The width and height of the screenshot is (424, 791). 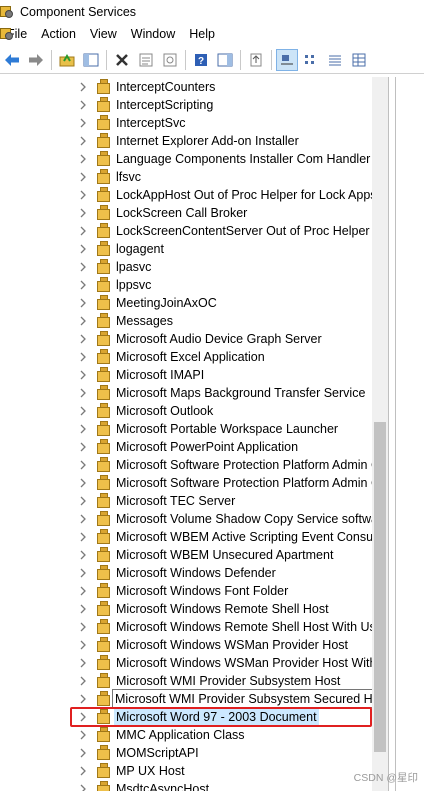 I want to click on tree-item: Microsoft Excel Application, so click(x=186, y=357).